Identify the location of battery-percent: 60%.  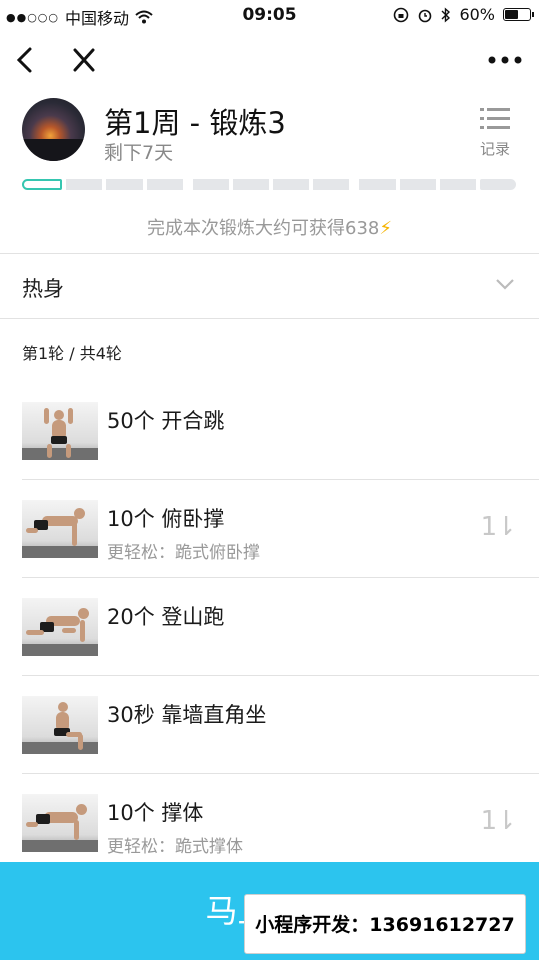
(477, 14).